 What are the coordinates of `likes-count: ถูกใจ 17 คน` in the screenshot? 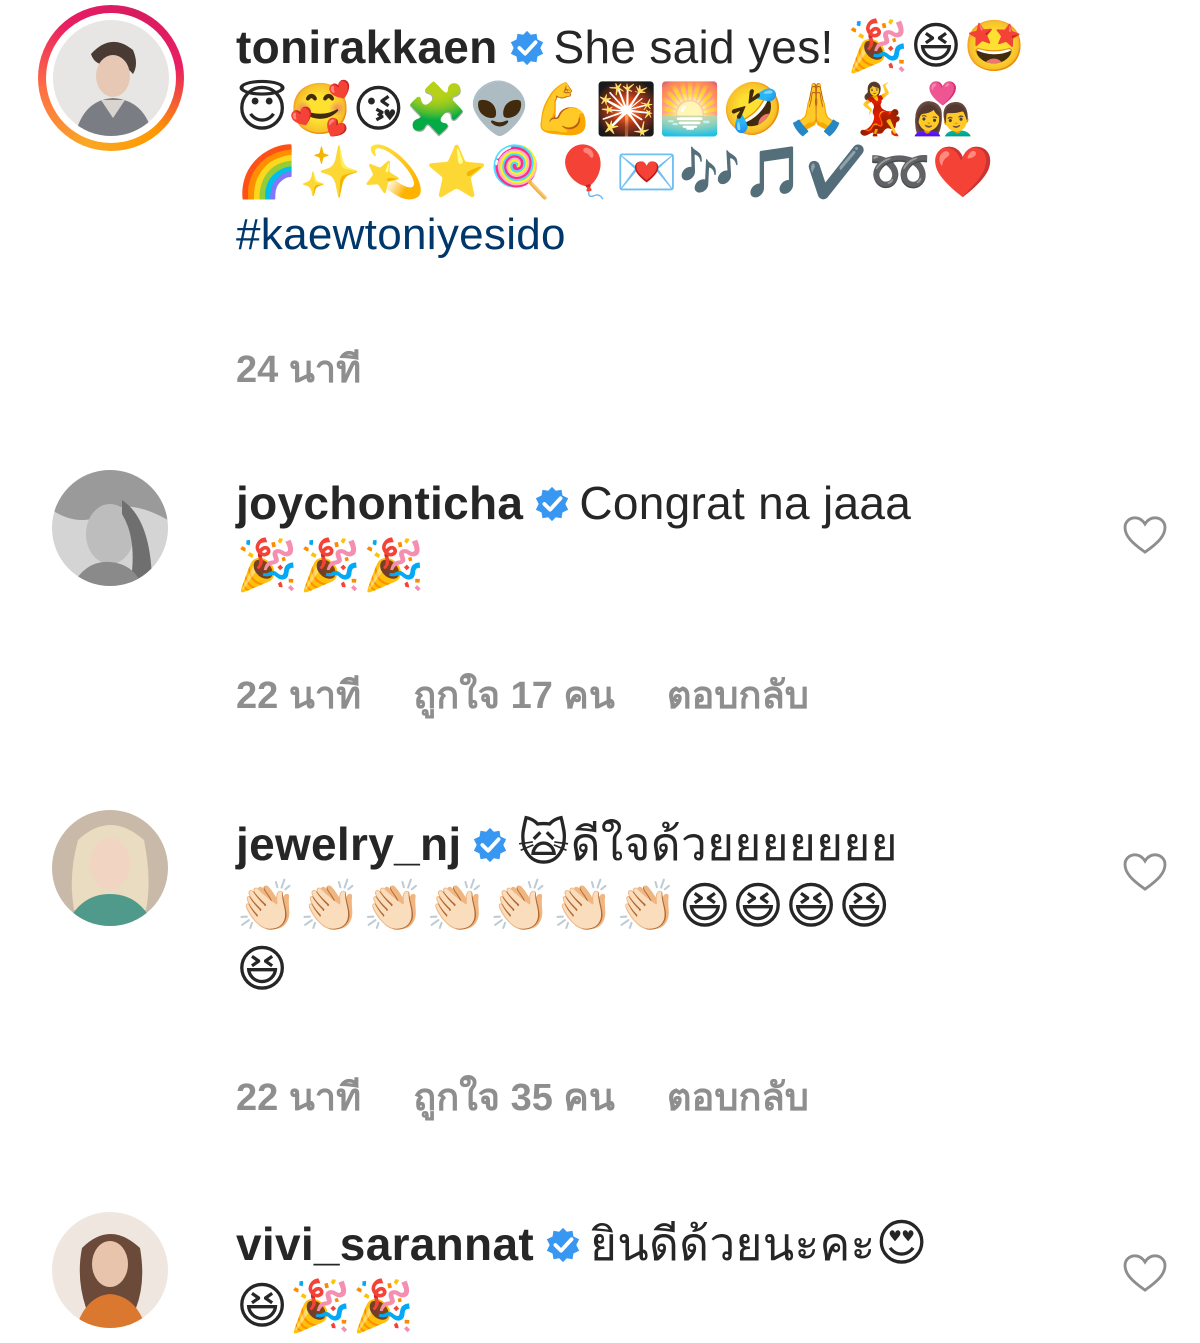 It's located at (514, 696).